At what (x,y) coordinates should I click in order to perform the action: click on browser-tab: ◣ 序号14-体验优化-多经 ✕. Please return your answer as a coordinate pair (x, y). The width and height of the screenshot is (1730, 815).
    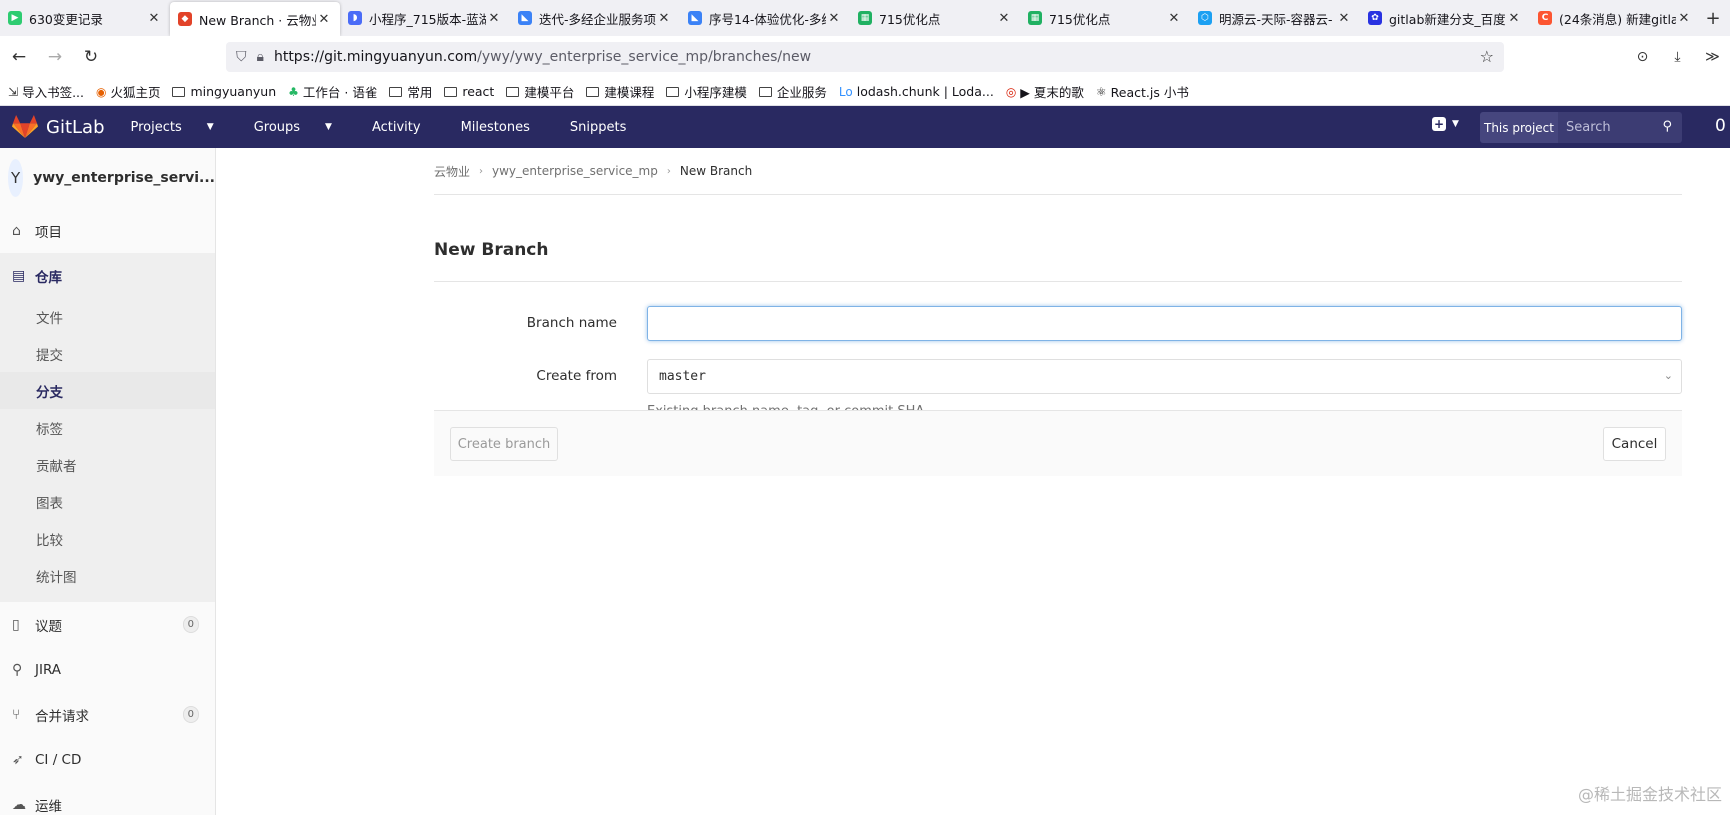
    Looking at the image, I should click on (765, 18).